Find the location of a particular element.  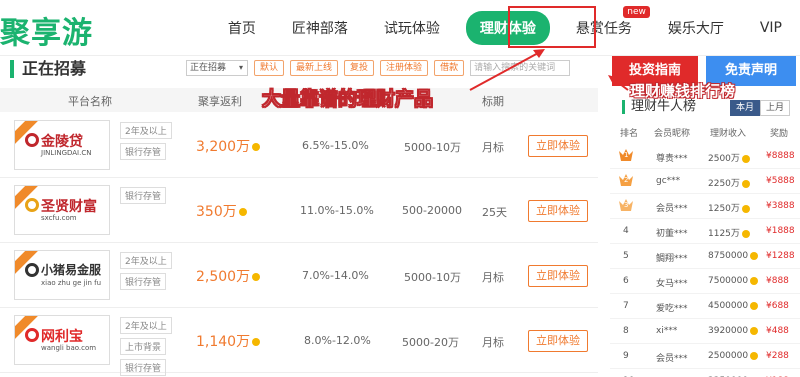

rank-row: 7 爱吃*** 4500000 ¥688 is located at coordinates (705, 306).